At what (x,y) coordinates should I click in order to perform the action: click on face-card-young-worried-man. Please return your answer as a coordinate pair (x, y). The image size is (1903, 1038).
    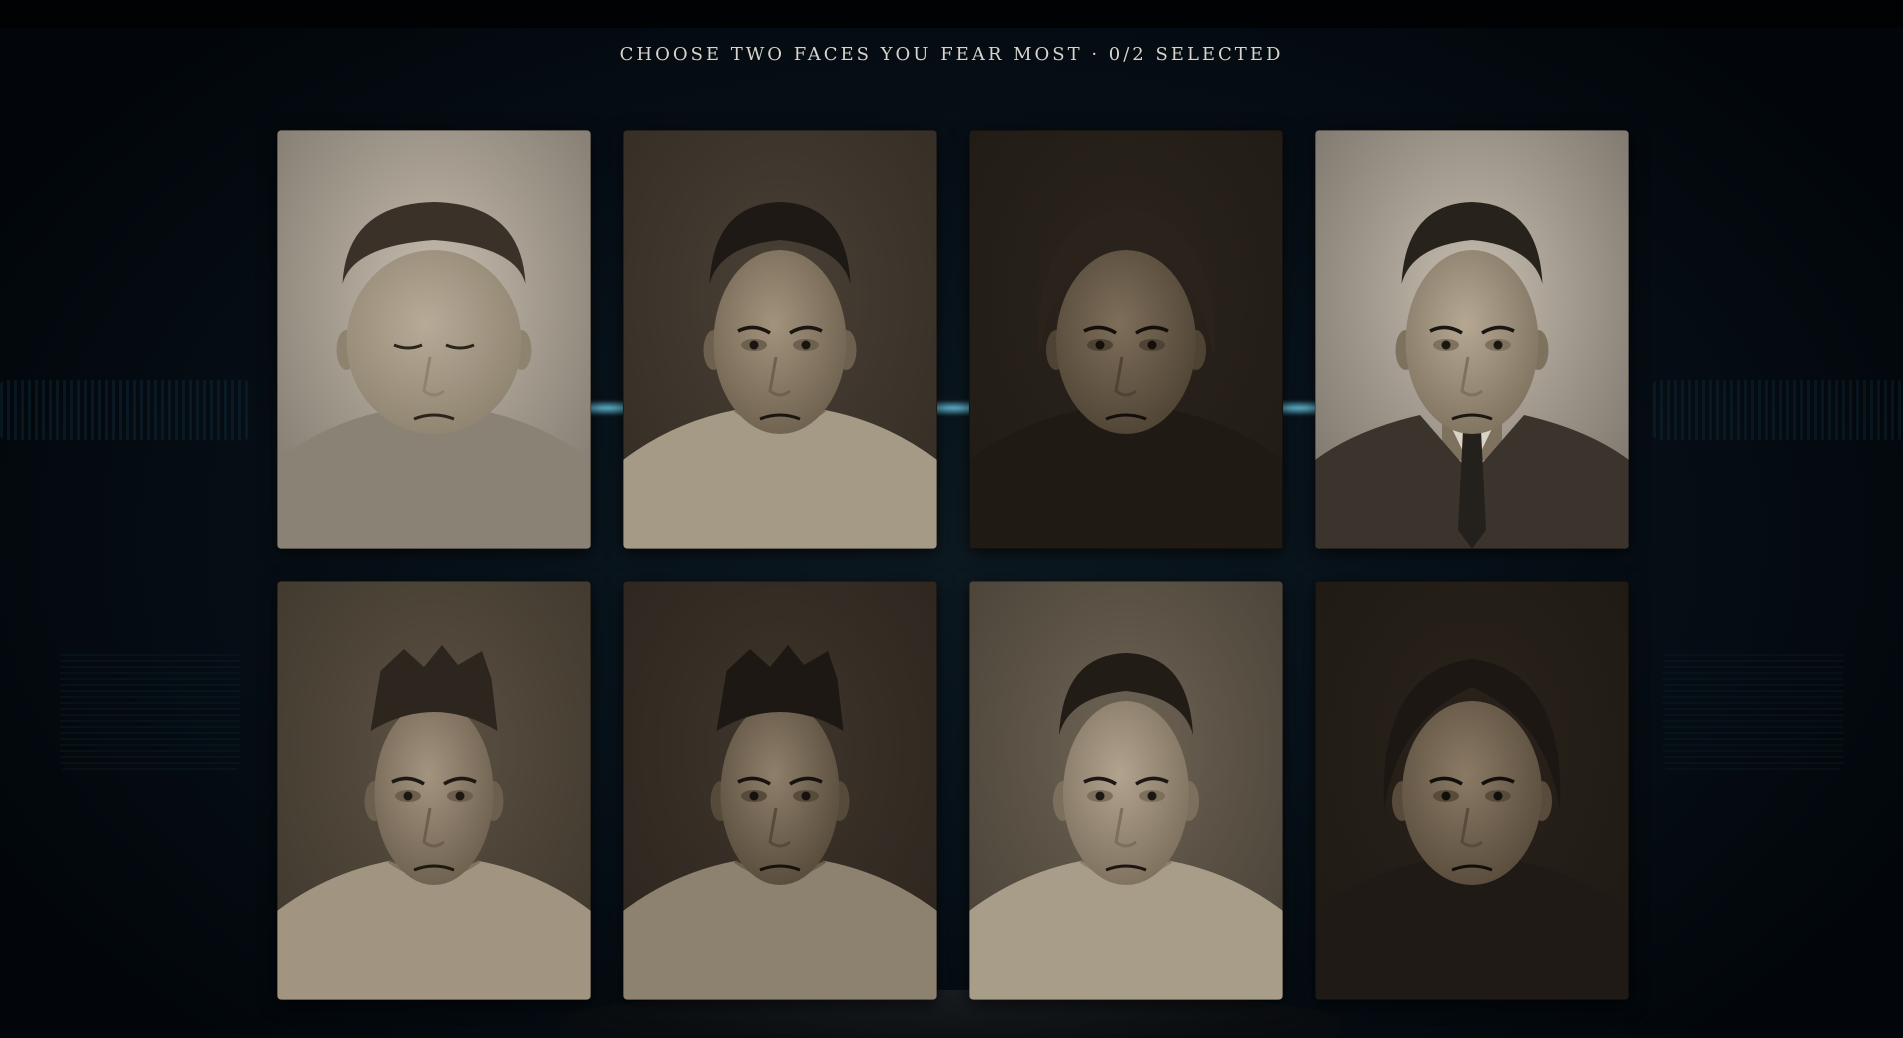
    Looking at the image, I should click on (780, 339).